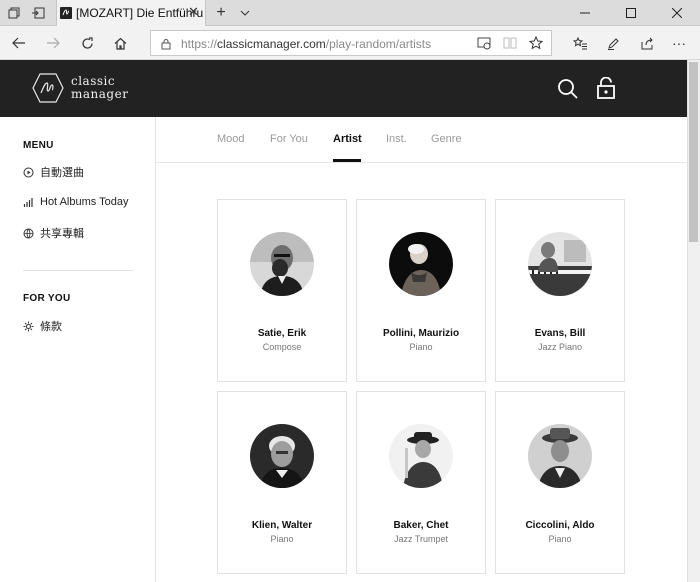 Image resolution: width=700 pixels, height=582 pixels. What do you see at coordinates (48, 90) in the screenshot?
I see `logo-mark-icon` at bounding box center [48, 90].